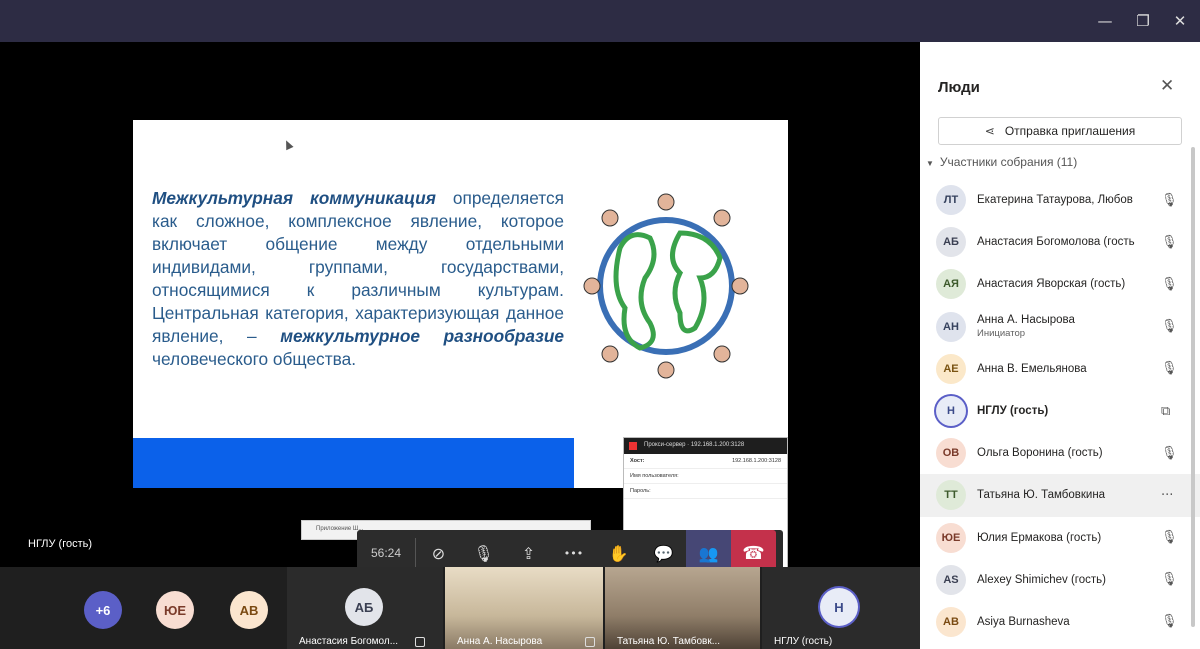 This screenshot has width=1200, height=649. Describe the element at coordinates (60, 544) in the screenshot. I see `presenter-label: НГЛУ (гость)` at that location.